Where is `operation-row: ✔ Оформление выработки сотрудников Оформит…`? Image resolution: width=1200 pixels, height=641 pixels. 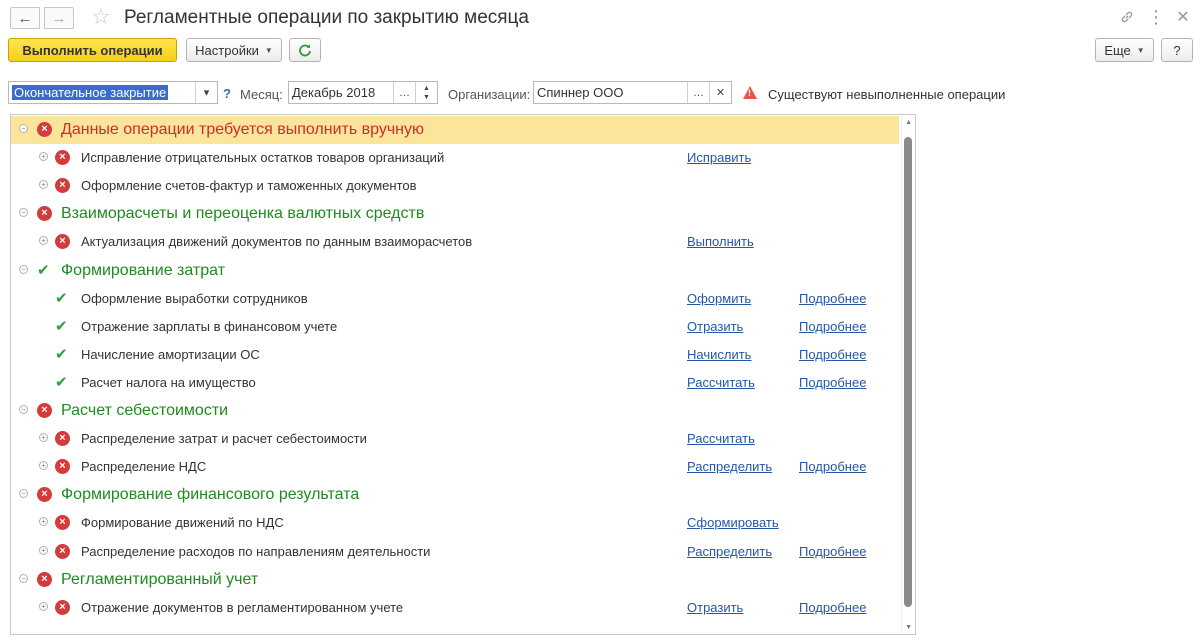 operation-row: ✔ Оформление выработки сотрудников Оформит… is located at coordinates (455, 299).